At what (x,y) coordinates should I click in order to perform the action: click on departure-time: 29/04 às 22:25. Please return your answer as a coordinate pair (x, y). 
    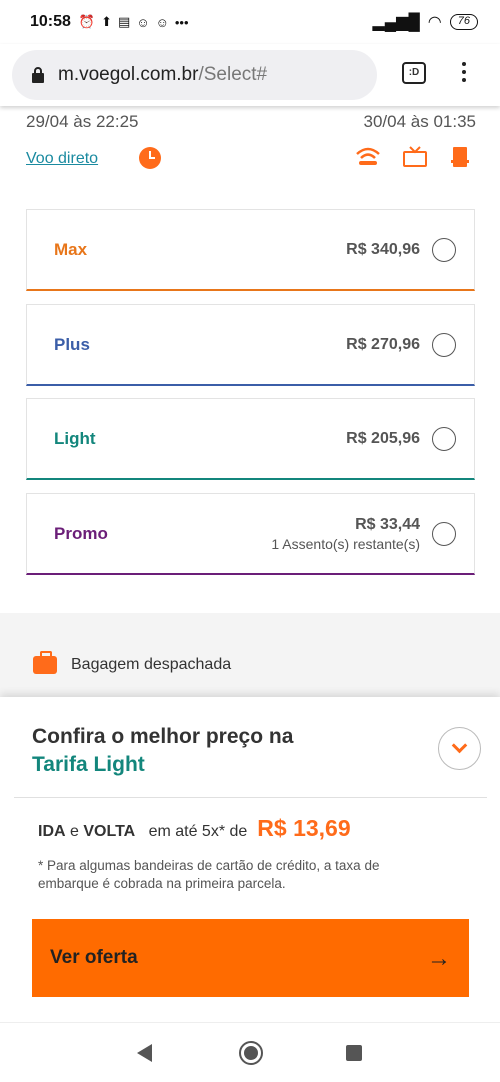
    Looking at the image, I should click on (82, 121).